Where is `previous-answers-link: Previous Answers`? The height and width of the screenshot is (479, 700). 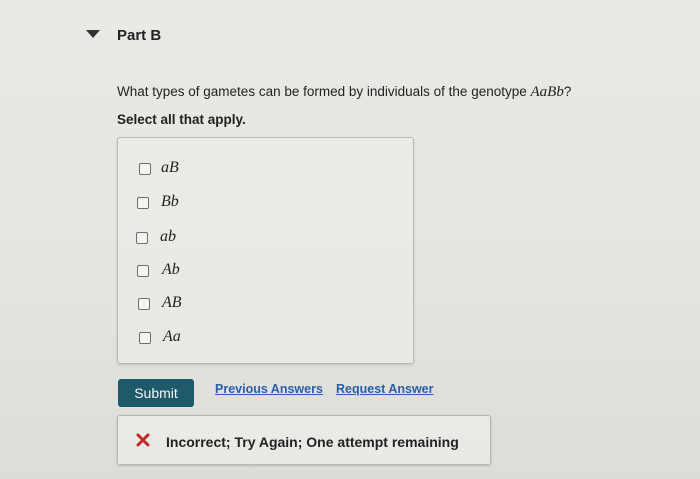
previous-answers-link: Previous Answers is located at coordinates (269, 389).